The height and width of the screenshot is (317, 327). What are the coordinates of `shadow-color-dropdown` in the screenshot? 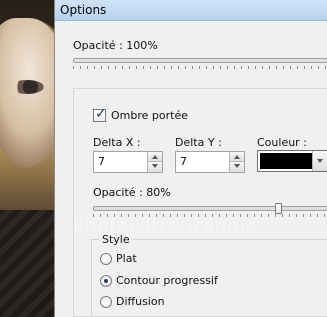 It's located at (292, 161).